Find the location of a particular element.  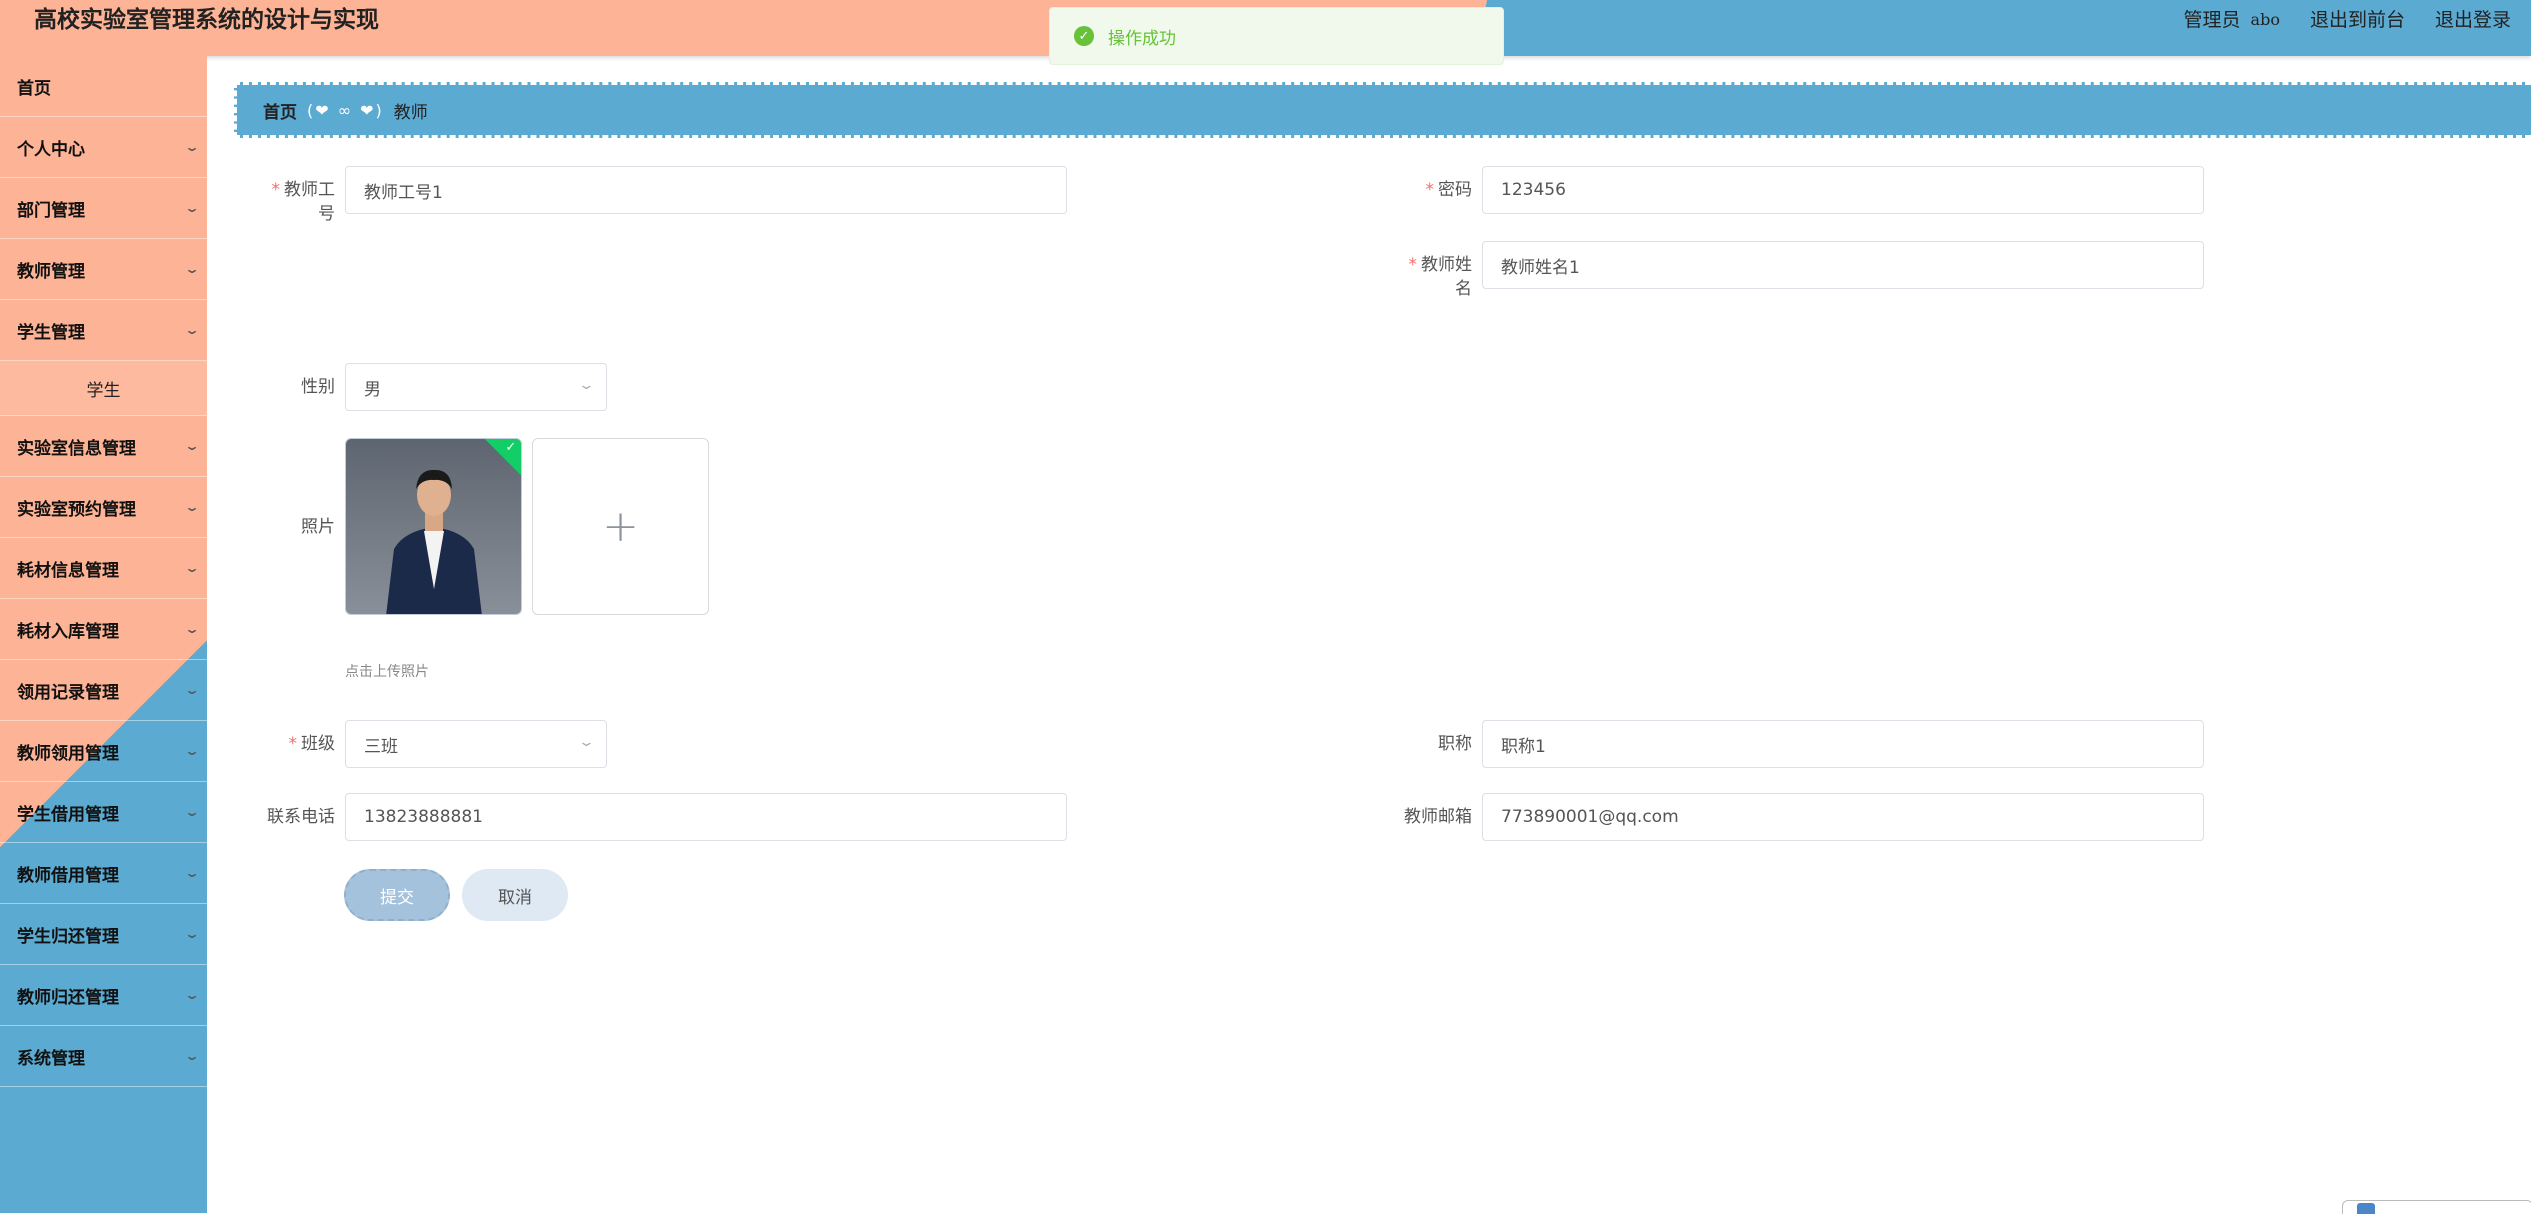

user-role: 管理员 is located at coordinates (2212, 20).